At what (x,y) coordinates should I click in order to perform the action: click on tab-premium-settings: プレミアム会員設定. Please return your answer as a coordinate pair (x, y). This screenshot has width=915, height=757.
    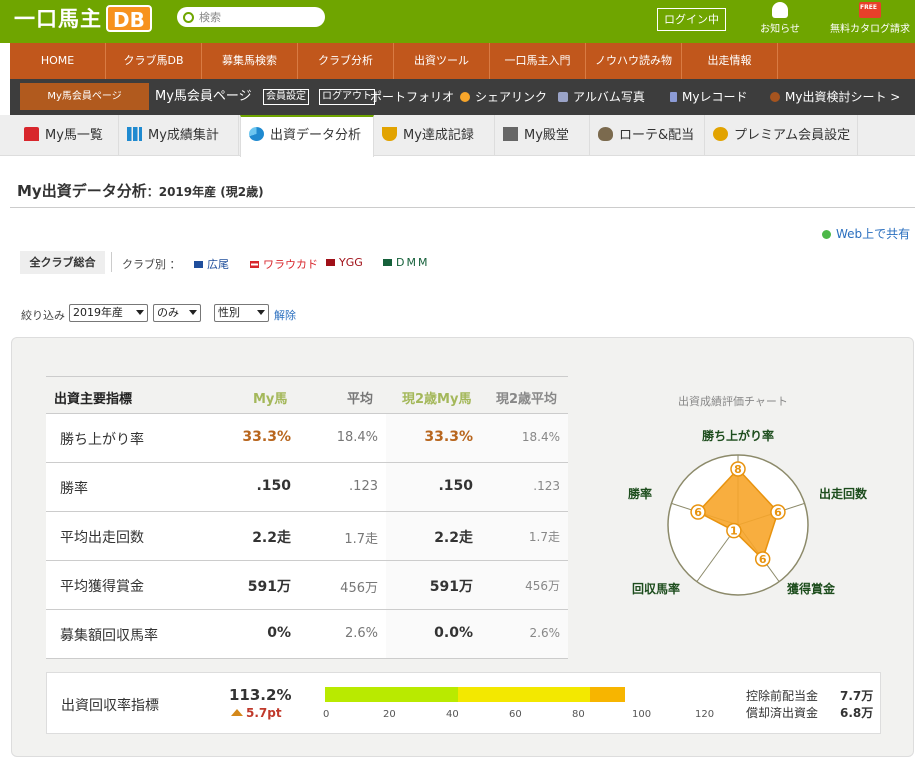
    Looking at the image, I should click on (781, 135).